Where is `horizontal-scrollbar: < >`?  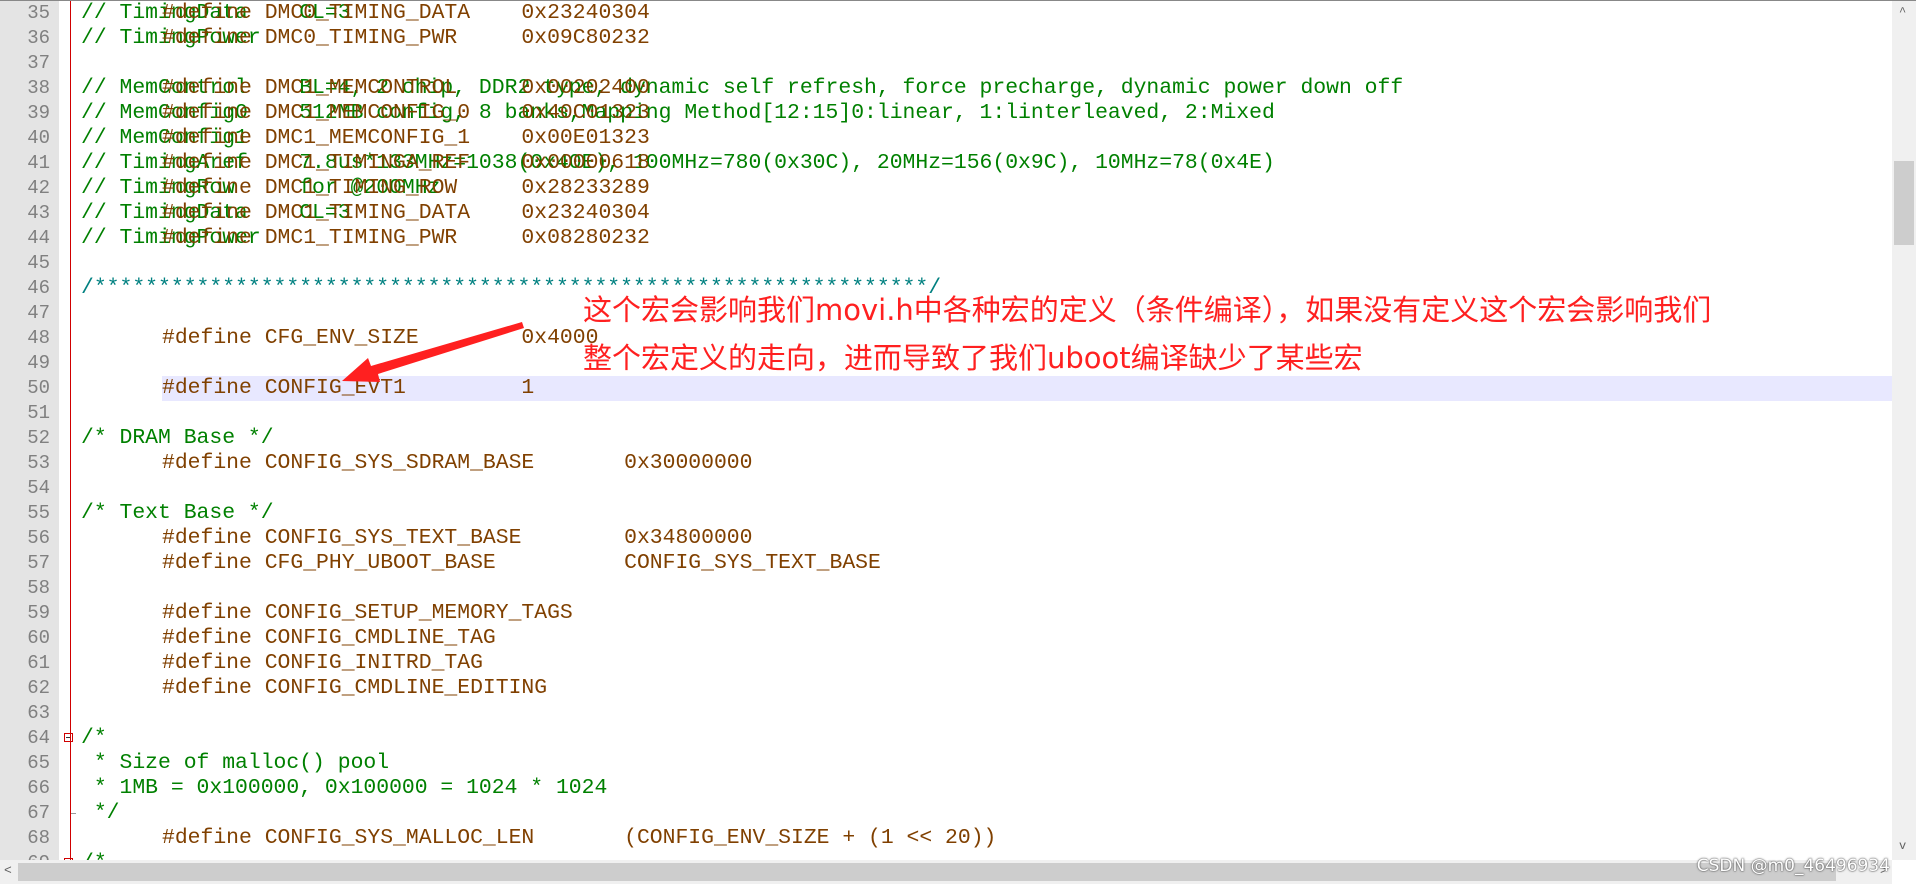
horizontal-scrollbar: < > is located at coordinates (946, 872).